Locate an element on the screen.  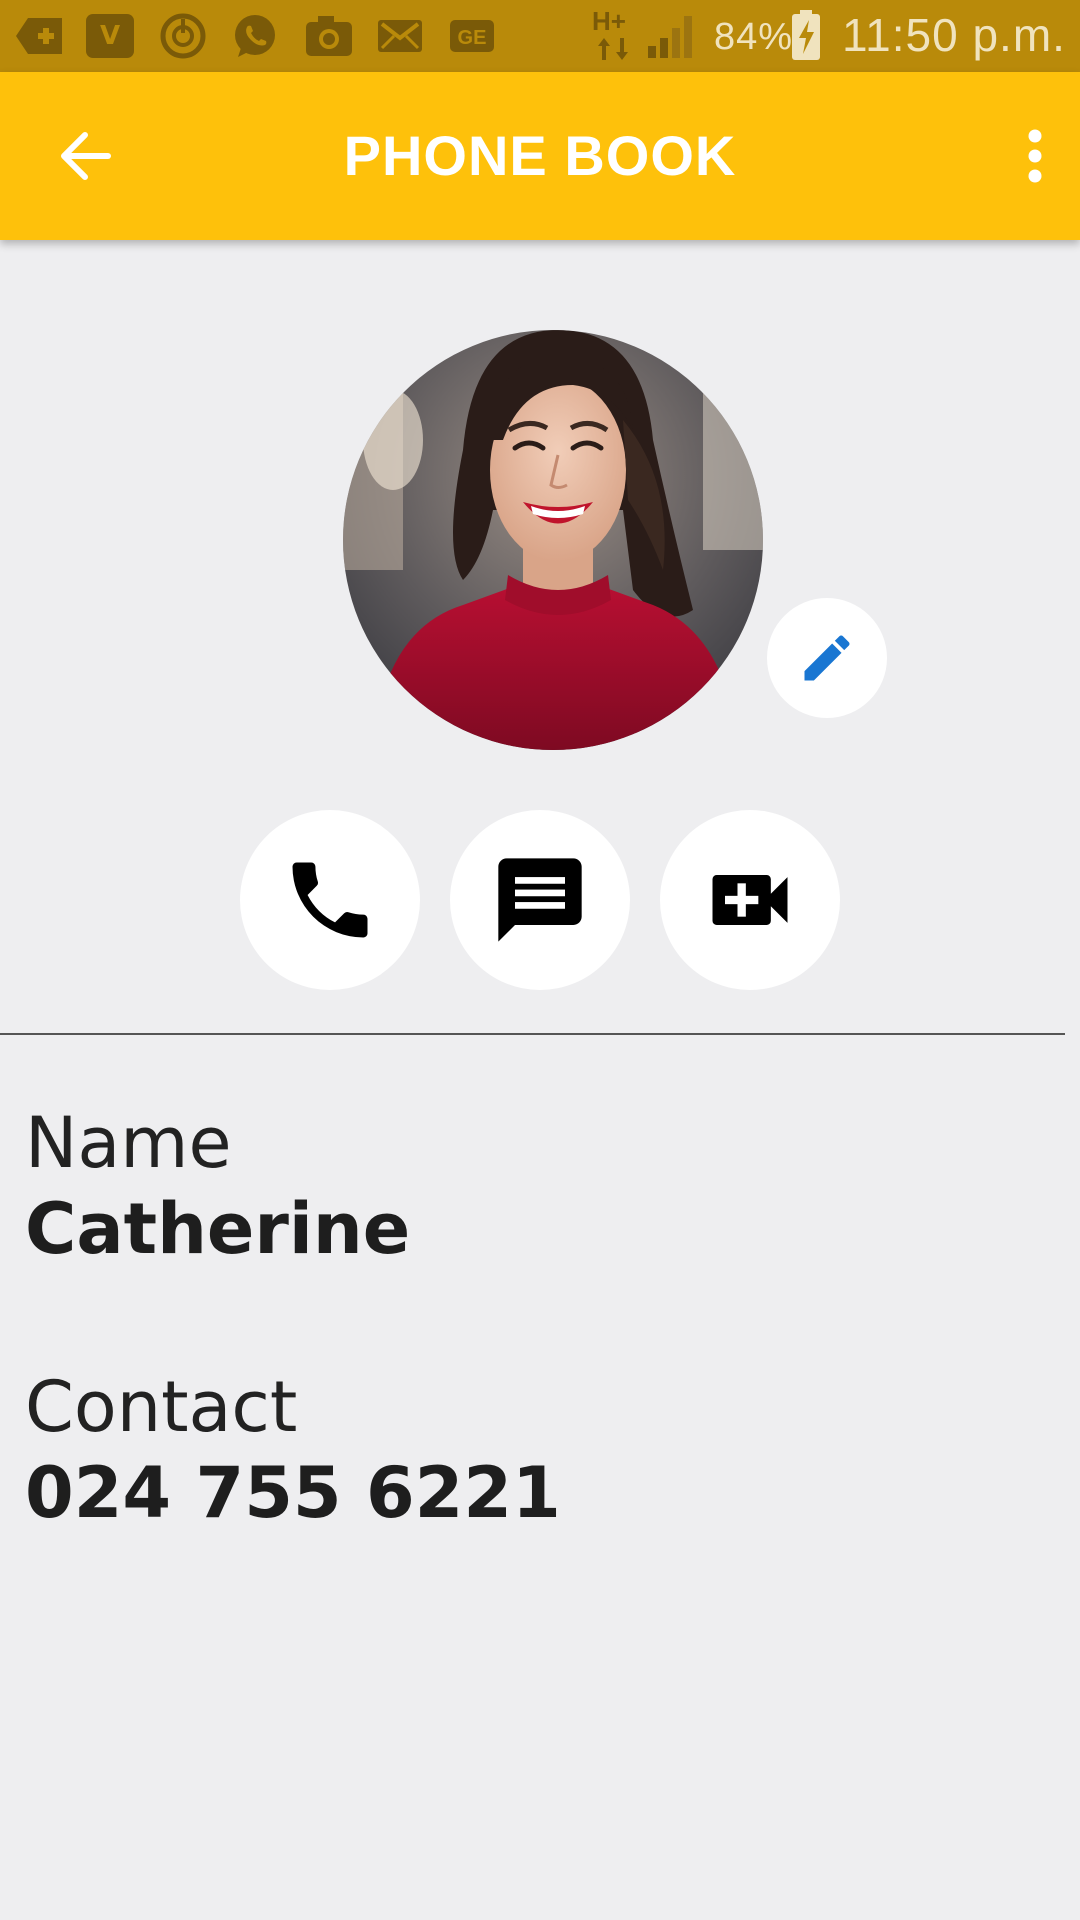
name-label: Name is located at coordinates (128, 1143).